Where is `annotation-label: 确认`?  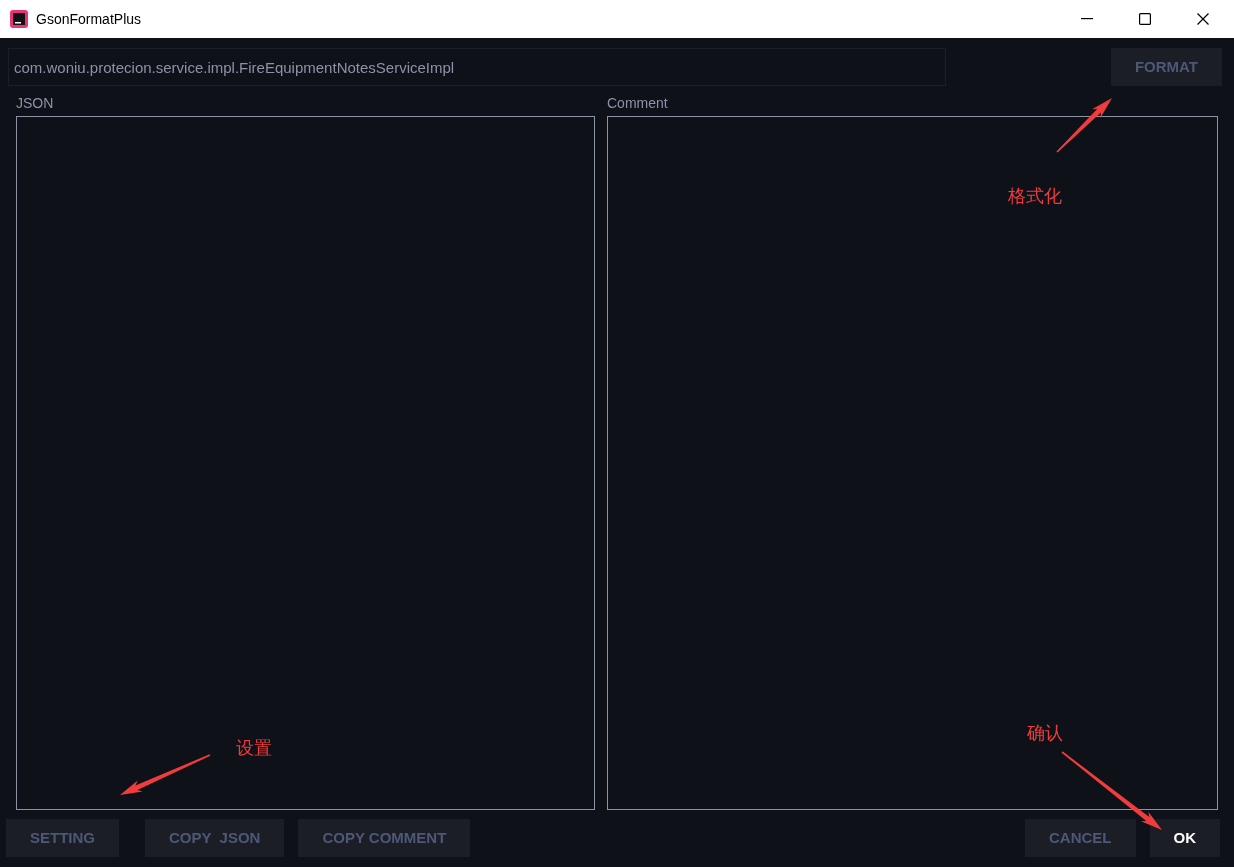
annotation-label: 确认 is located at coordinates (1045, 733).